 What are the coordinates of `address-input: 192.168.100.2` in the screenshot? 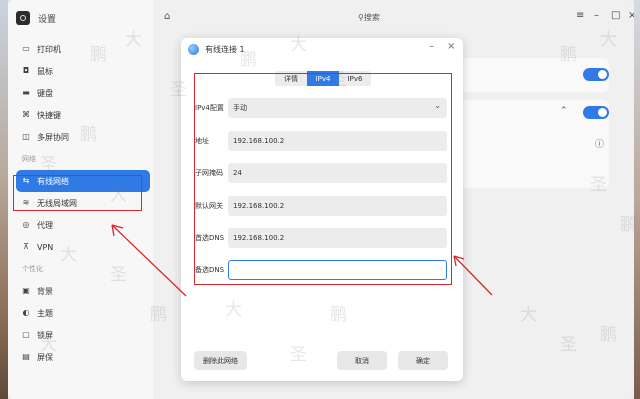 It's located at (337, 141).